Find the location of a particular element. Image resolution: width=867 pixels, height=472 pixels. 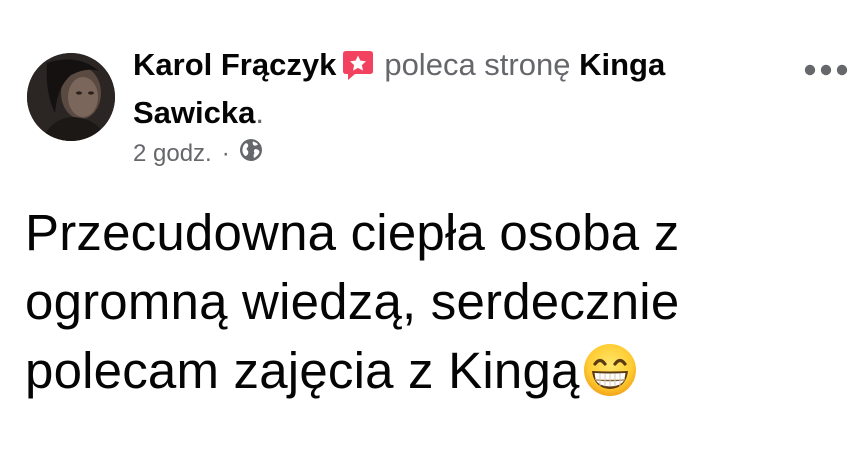

post-meta: 2 godz. · is located at coordinates (198, 153).